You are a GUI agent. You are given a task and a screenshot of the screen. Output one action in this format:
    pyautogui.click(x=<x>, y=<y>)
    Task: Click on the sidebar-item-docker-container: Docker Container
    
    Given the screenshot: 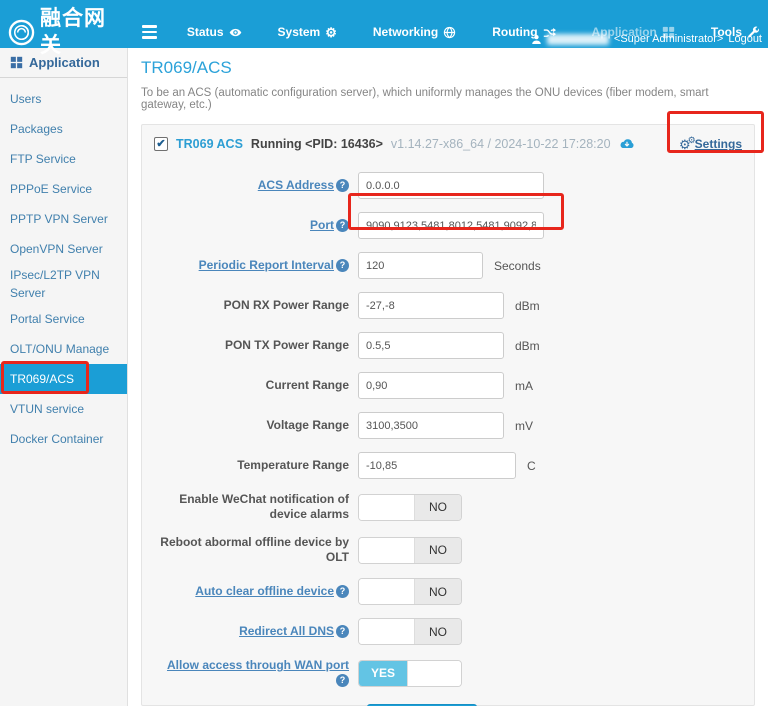 What is the action you would take?
    pyautogui.click(x=63, y=439)
    